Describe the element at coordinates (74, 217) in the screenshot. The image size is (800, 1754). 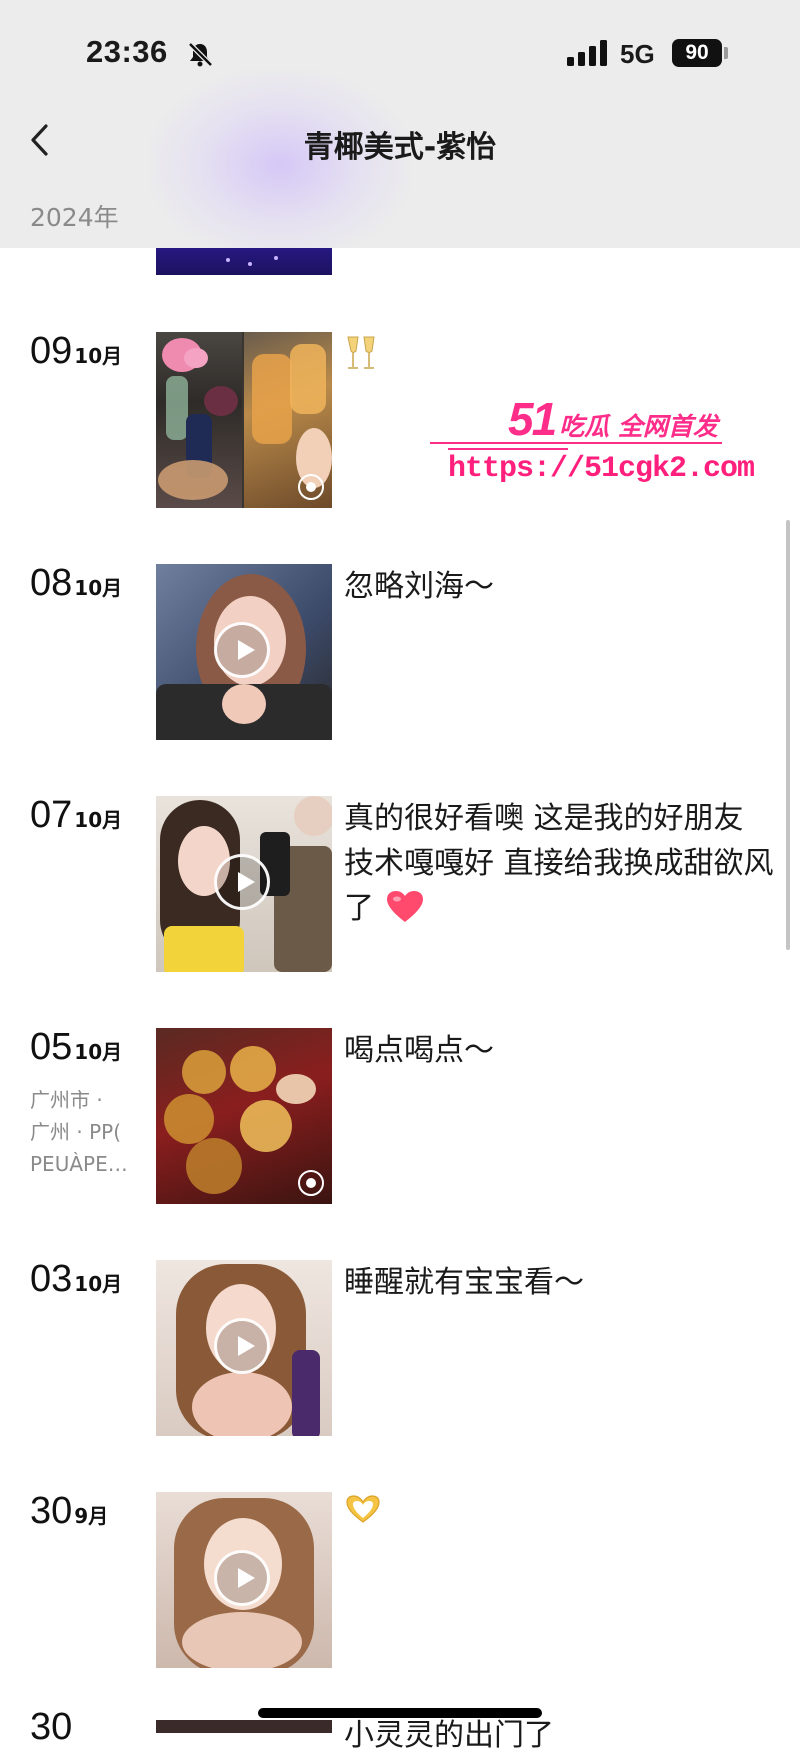
I see `year-label: 2024年` at that location.